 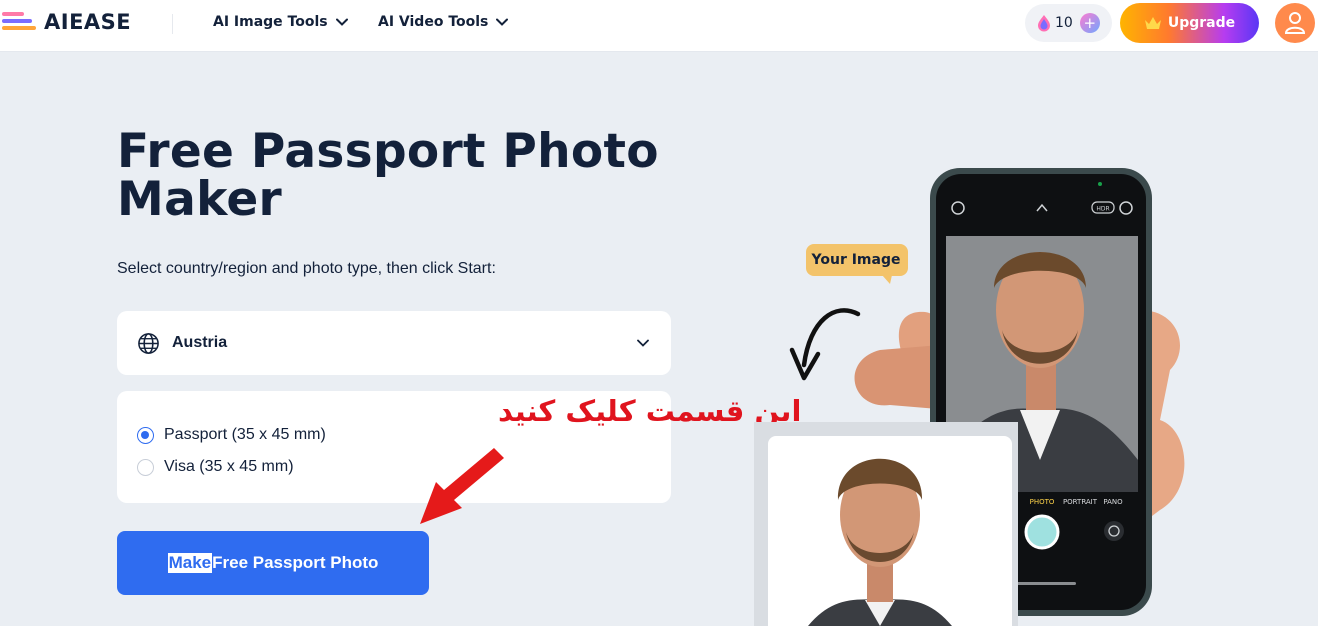 I want to click on radio-button, so click(x=145, y=467).